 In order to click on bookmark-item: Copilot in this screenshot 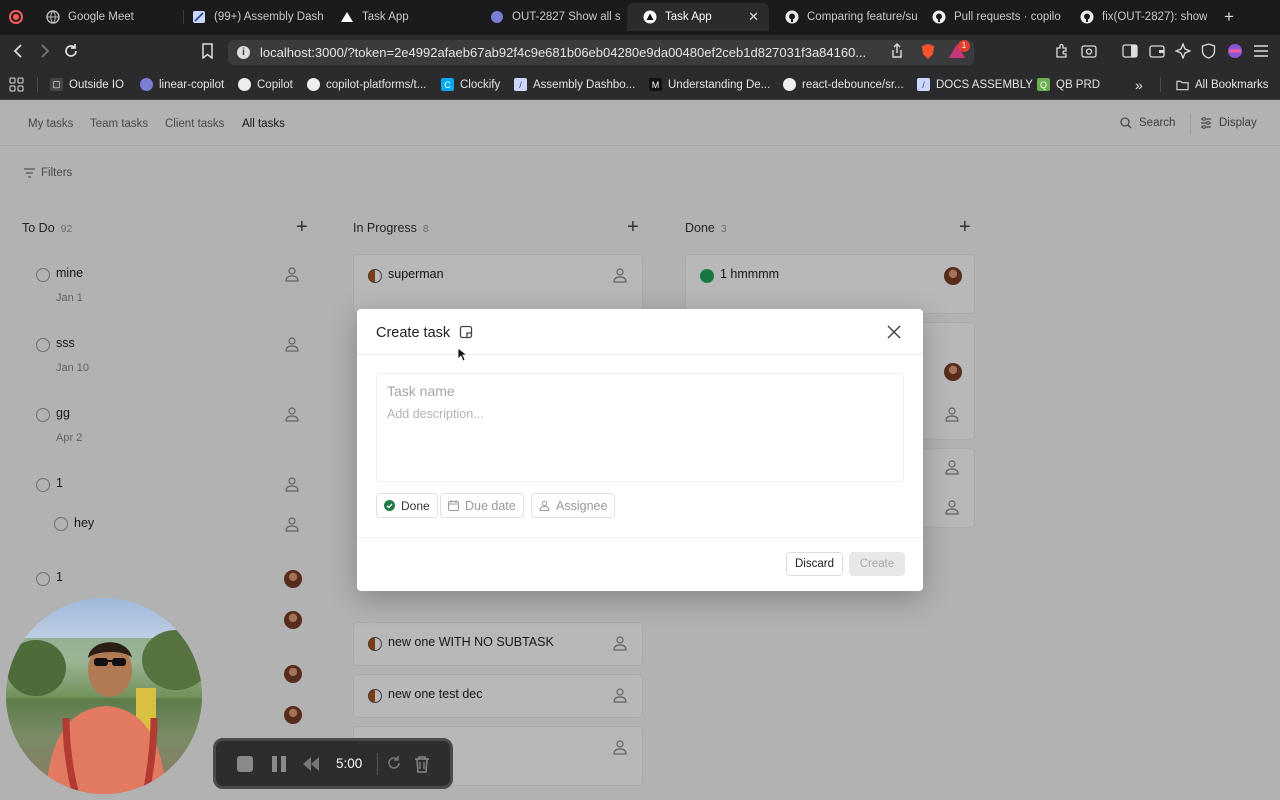, I will do `click(265, 84)`.